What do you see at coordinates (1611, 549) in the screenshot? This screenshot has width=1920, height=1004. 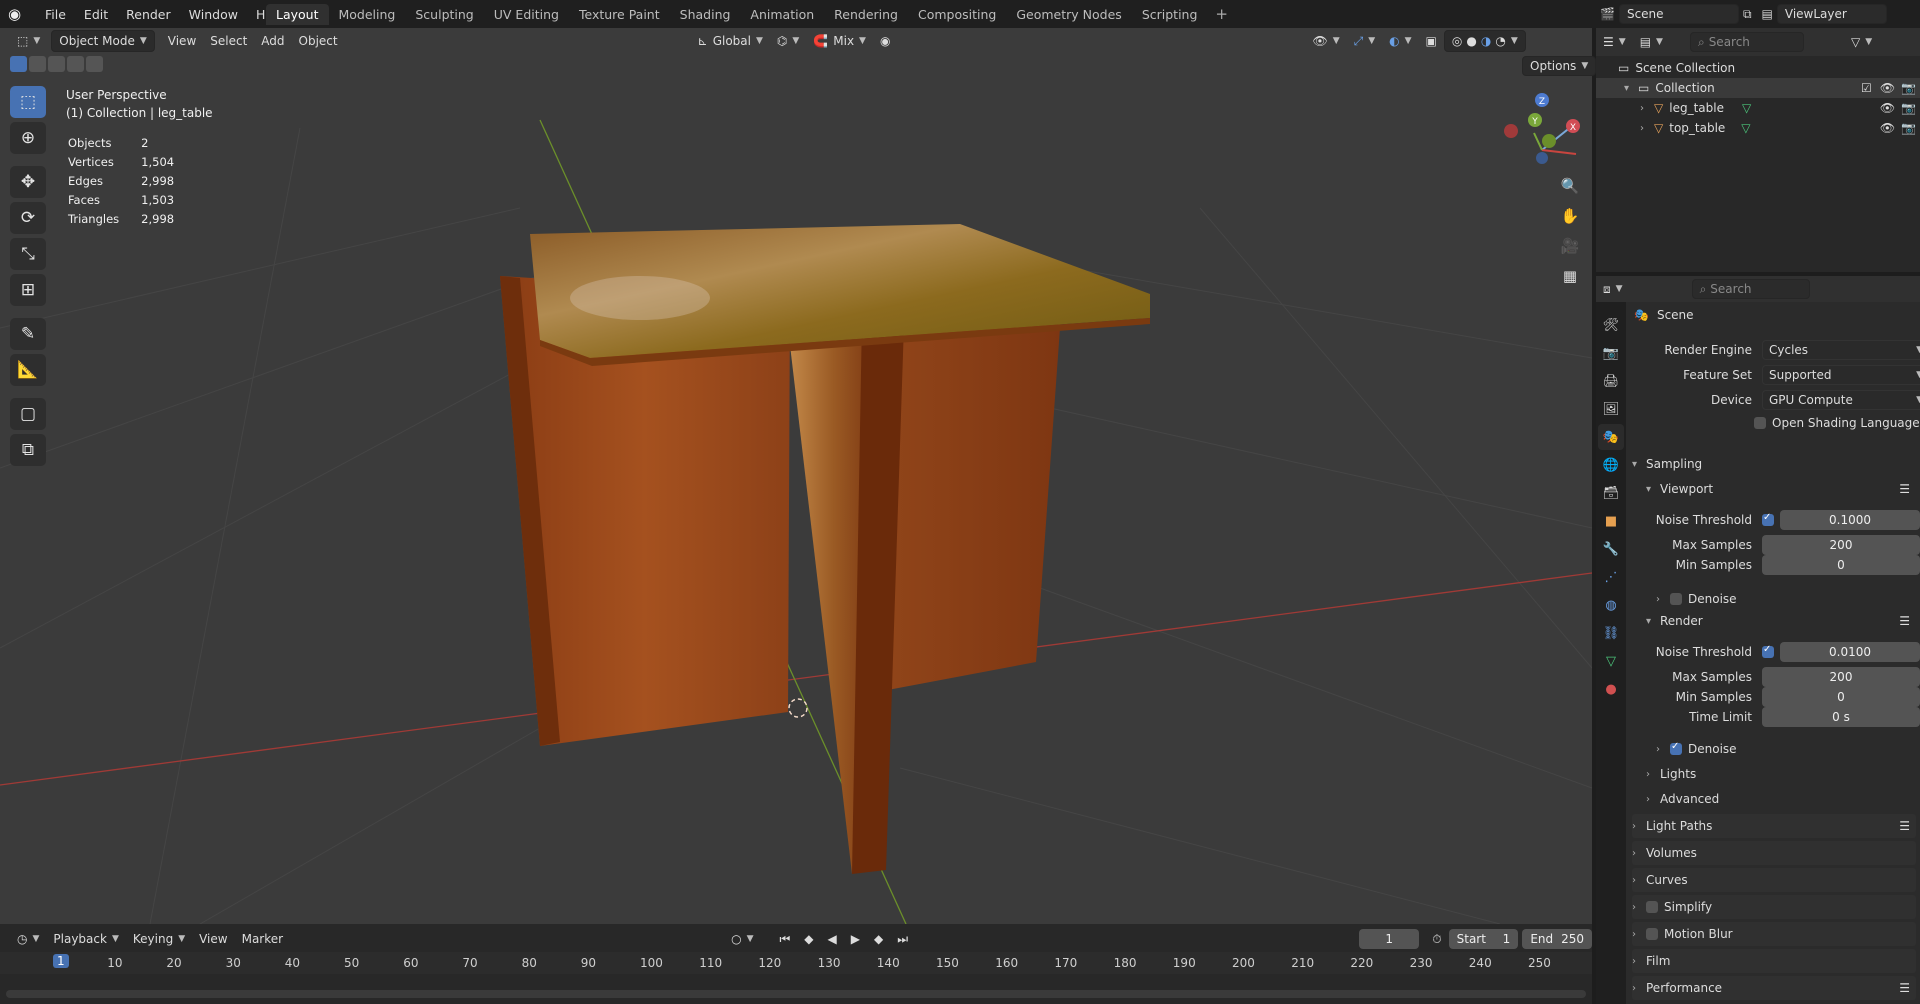 I see `modifier-tab-icon: 🔧` at bounding box center [1611, 549].